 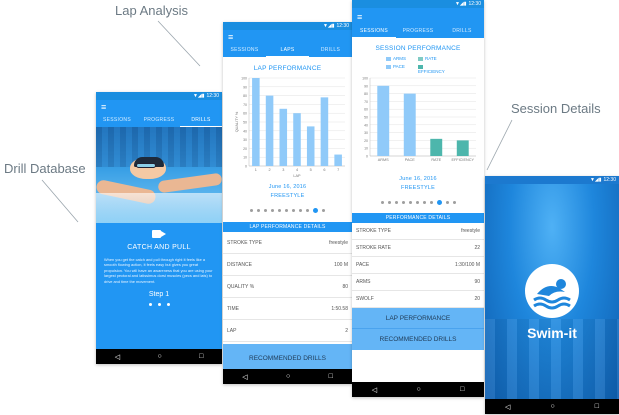 I want to click on detail-label: QUALITY %, so click(x=241, y=286).